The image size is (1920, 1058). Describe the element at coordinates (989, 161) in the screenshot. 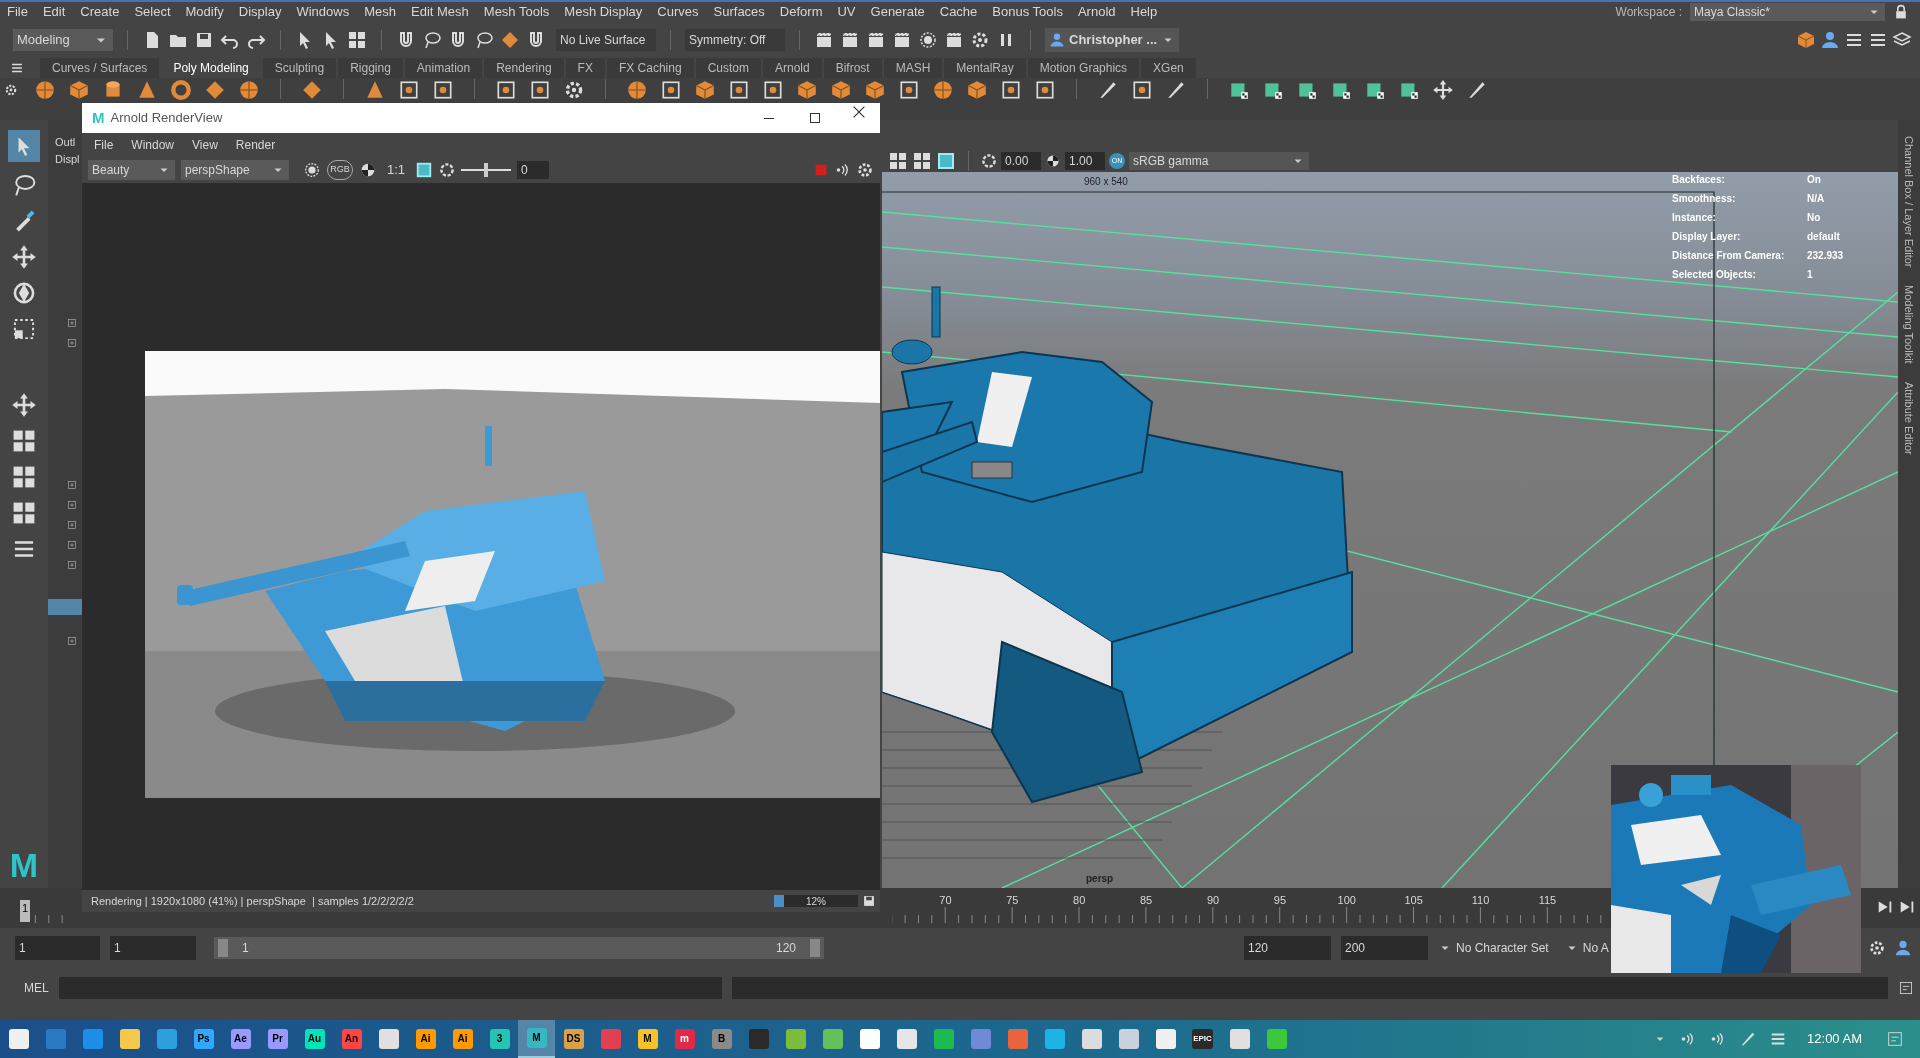

I see `aperture-icon` at that location.